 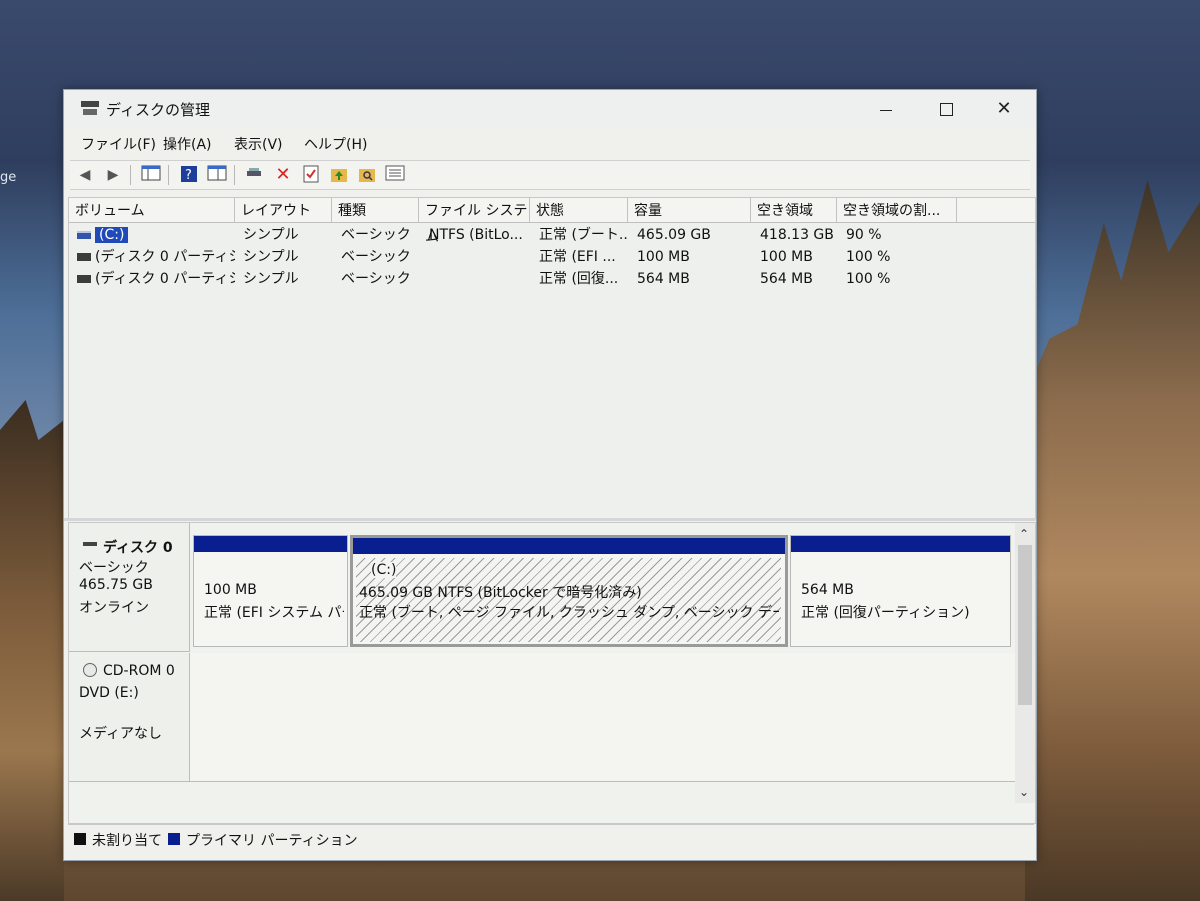 I want to click on volume-free: 100 MB, so click(x=786, y=257).